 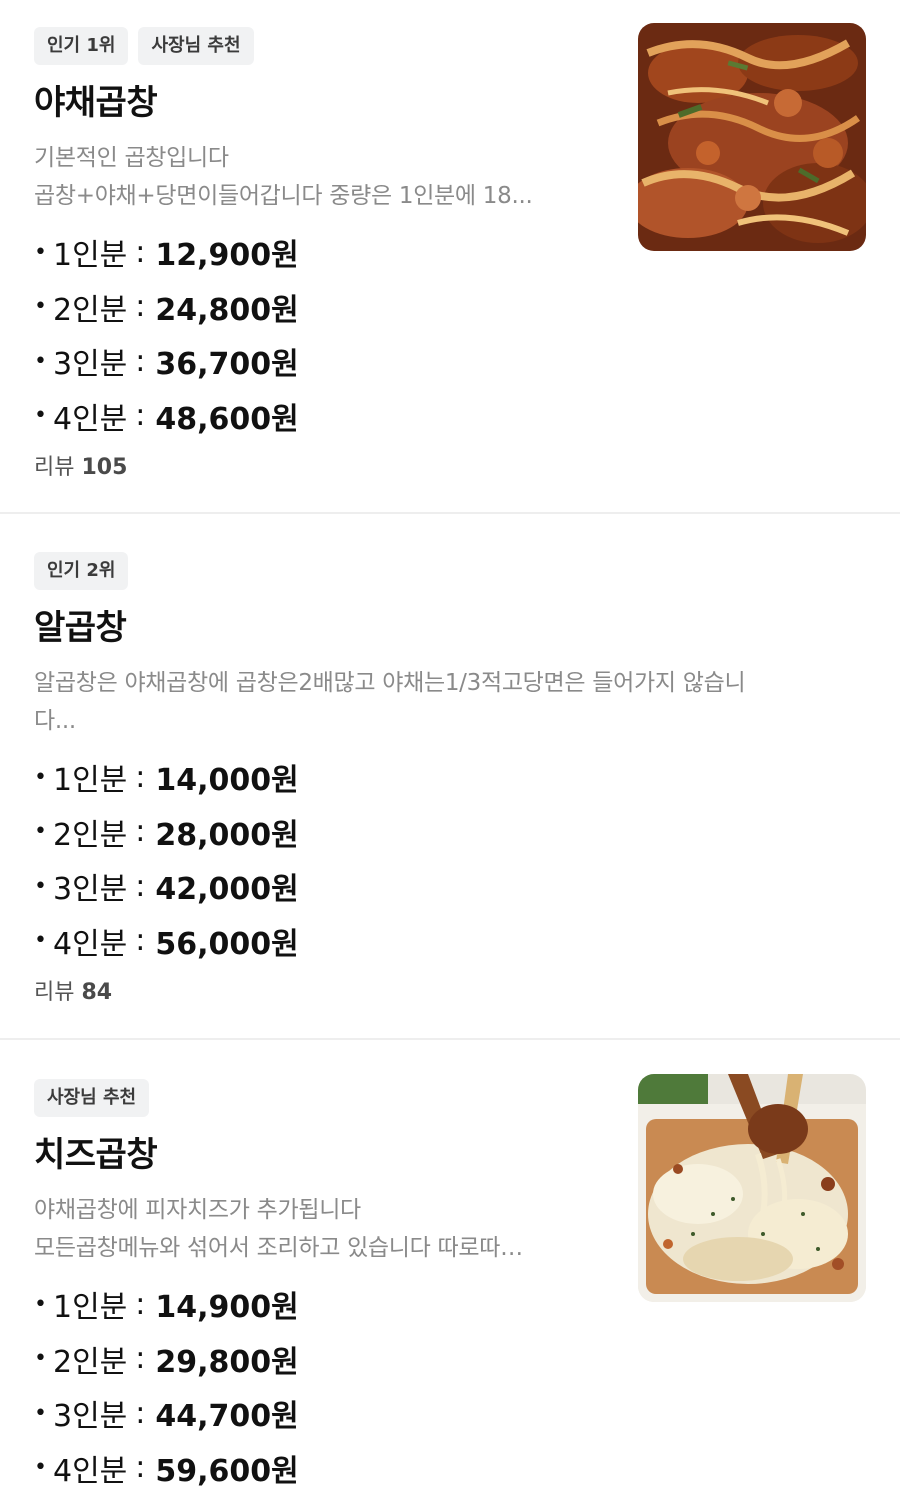 I want to click on price-amount: 48,600원, so click(x=227, y=419).